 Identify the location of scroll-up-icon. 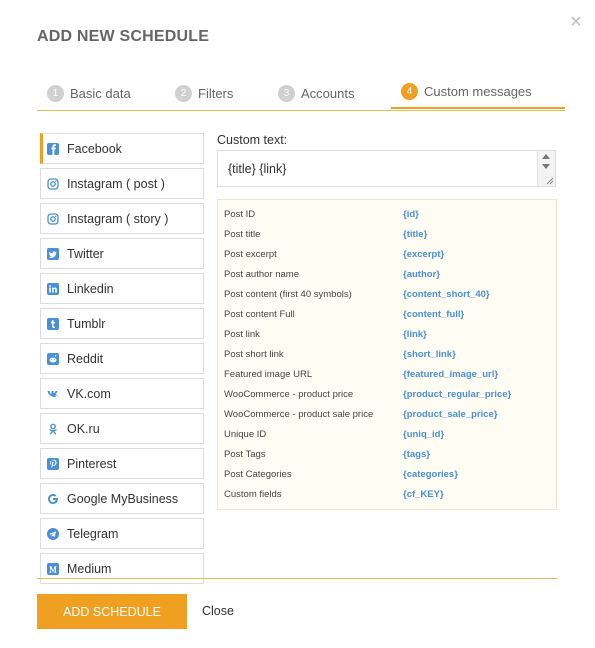
(546, 156).